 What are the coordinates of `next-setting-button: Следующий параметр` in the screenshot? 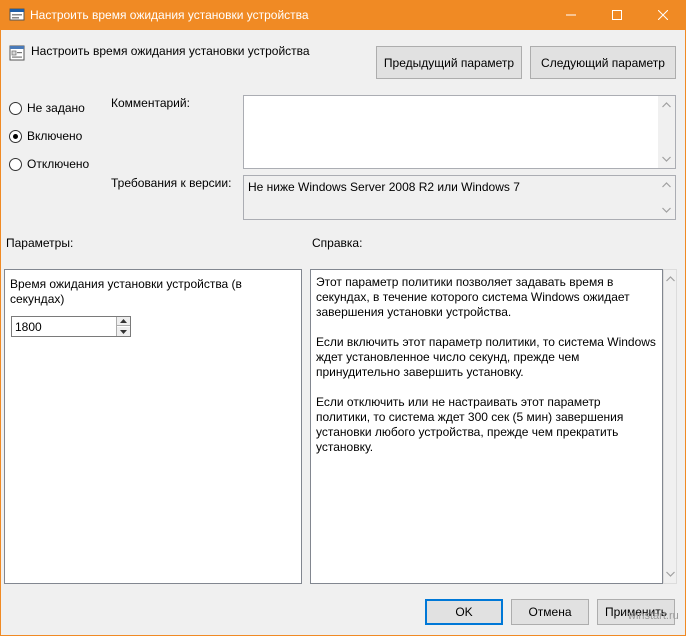 It's located at (603, 62).